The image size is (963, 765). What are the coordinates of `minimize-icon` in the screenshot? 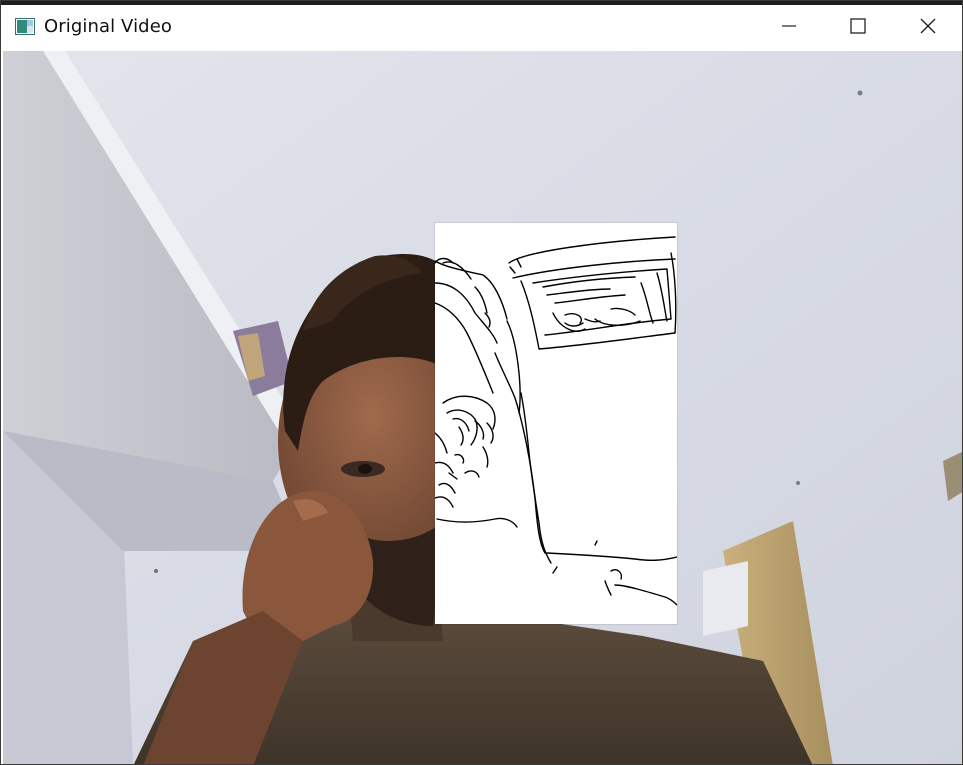 It's located at (789, 28).